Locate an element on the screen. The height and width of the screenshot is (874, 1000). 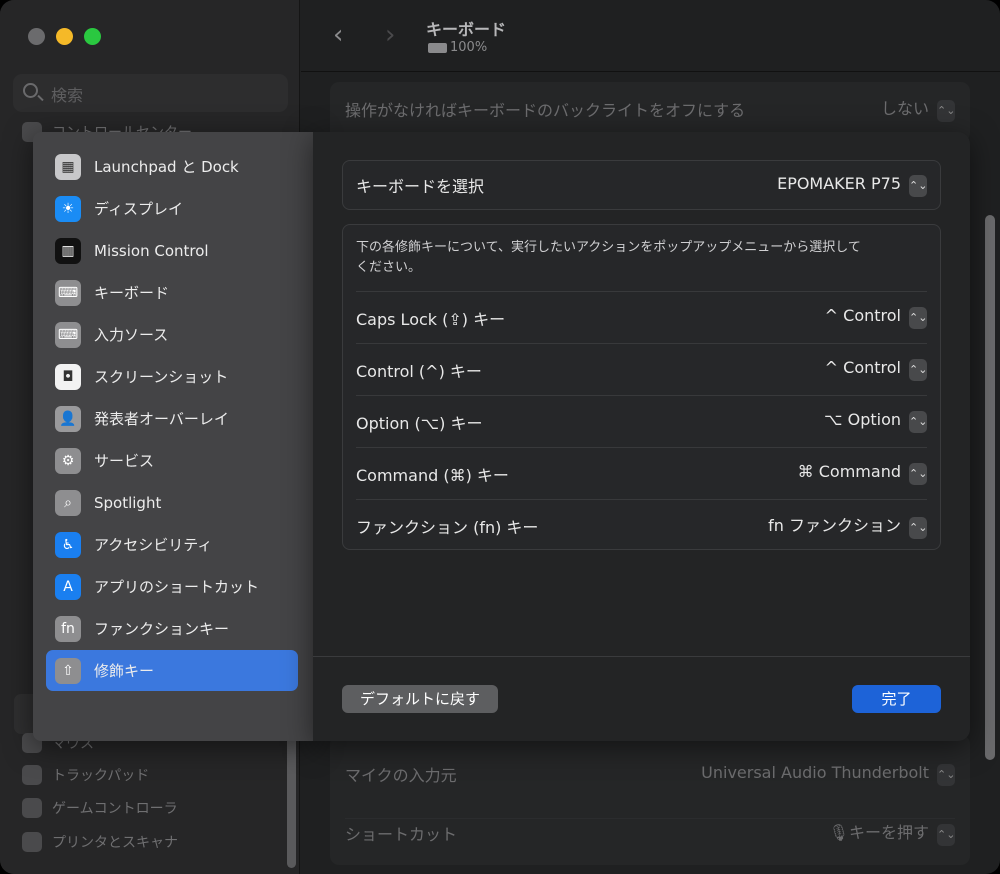
menu-item: ▦ Launchpad と Dock is located at coordinates (172, 166).